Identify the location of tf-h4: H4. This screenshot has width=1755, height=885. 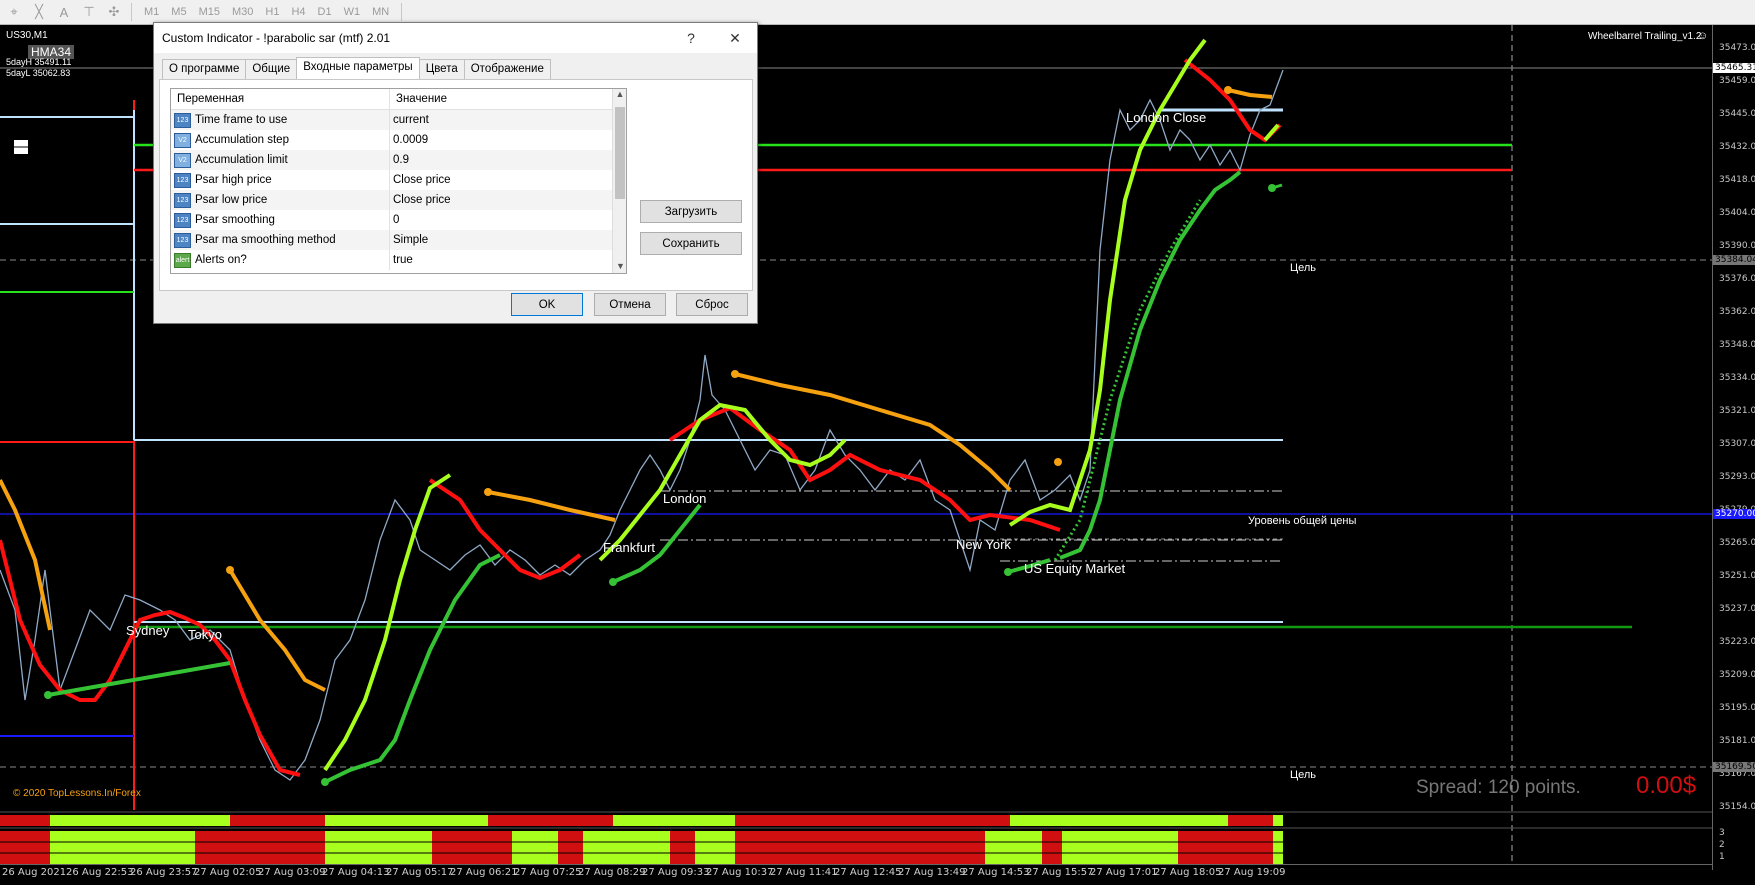
(298, 12).